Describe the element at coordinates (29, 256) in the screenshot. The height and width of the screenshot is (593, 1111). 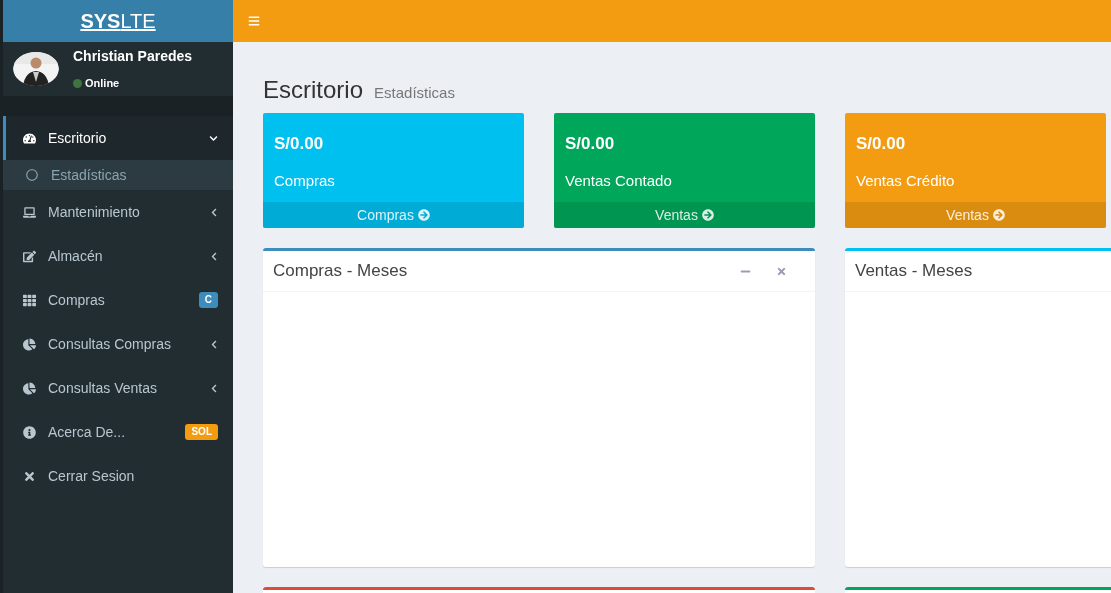
I see `edit-icon` at that location.